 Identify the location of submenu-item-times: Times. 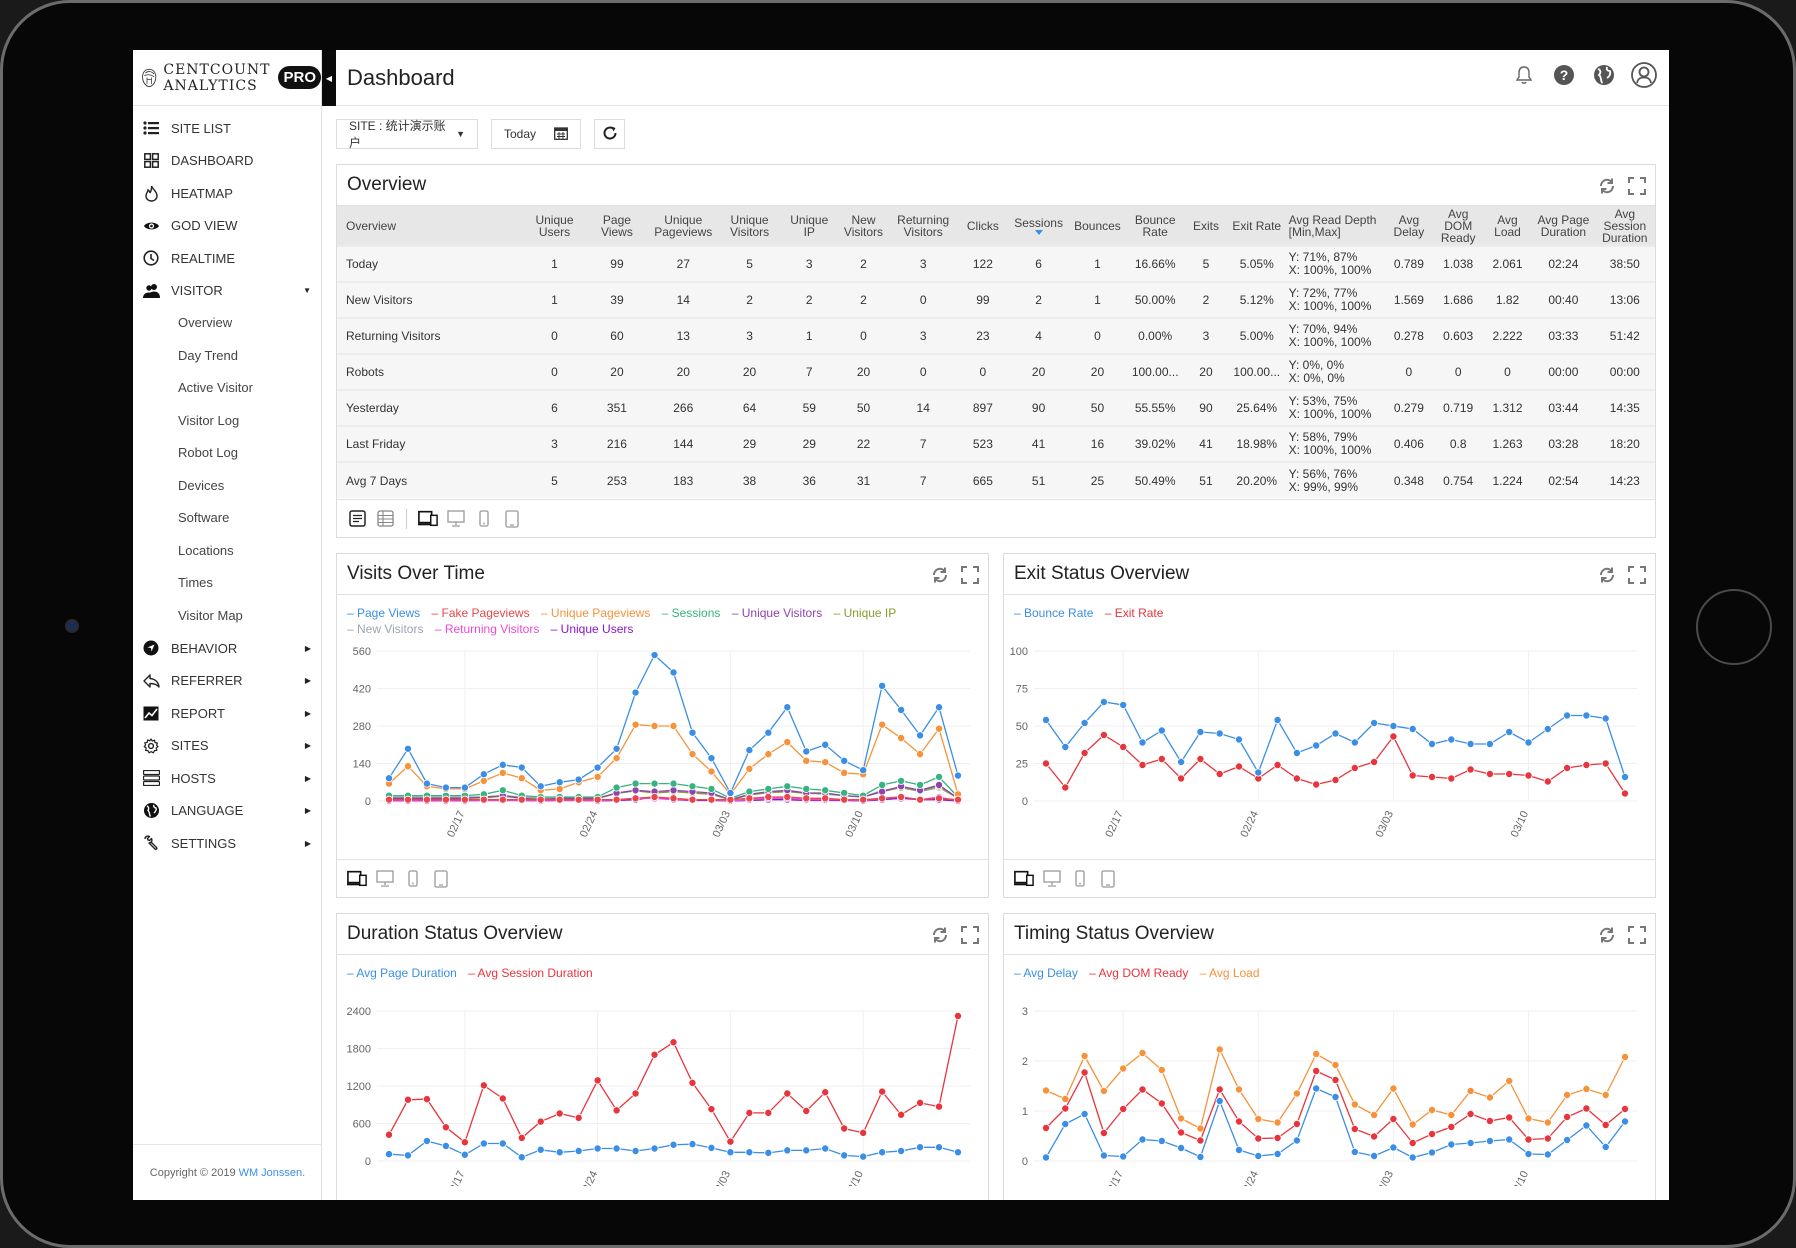
(227, 583).